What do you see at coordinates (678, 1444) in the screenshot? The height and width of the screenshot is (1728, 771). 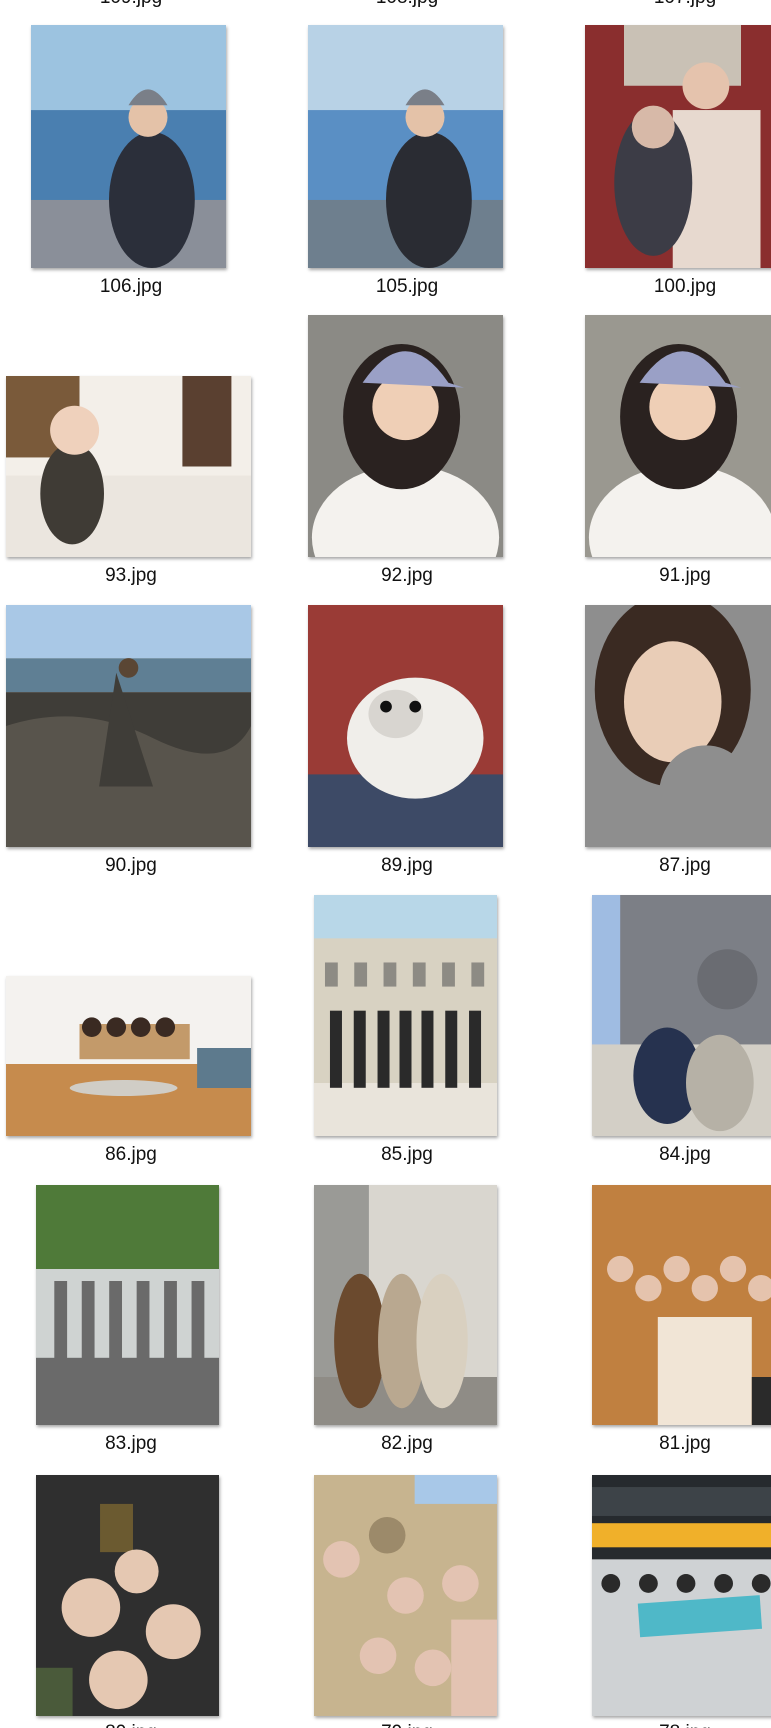 I see `file-name-label: 81.jpg` at bounding box center [678, 1444].